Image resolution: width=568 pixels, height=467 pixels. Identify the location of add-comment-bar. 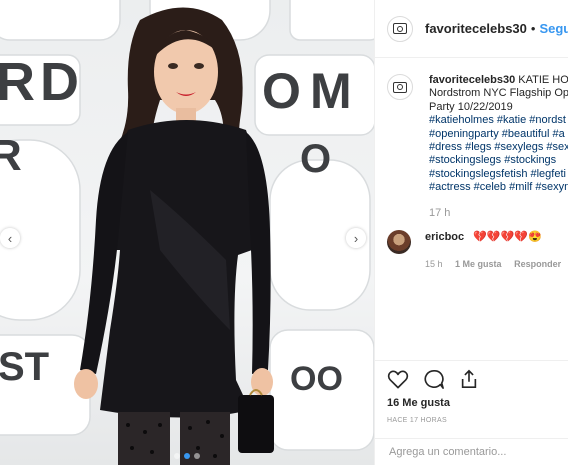
(471, 452).